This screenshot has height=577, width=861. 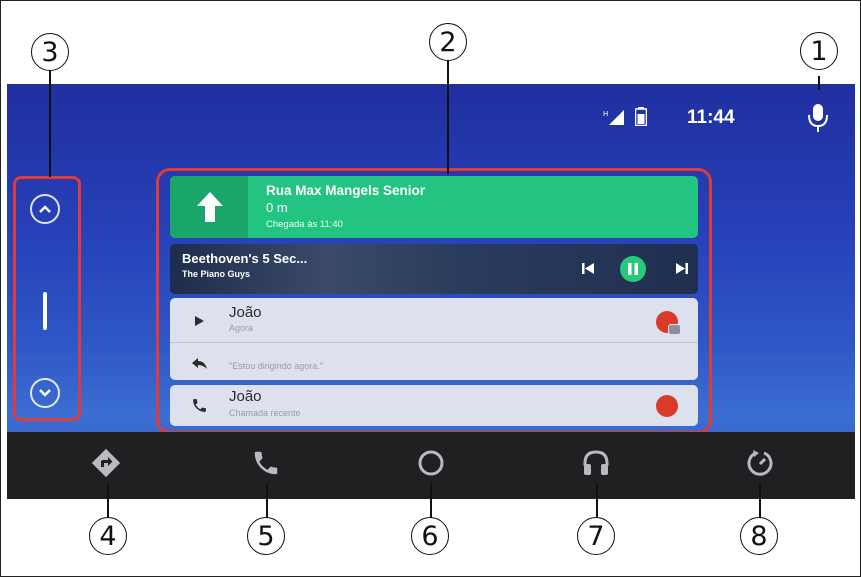 What do you see at coordinates (277, 207) in the screenshot?
I see `nav-distance: 0 m` at bounding box center [277, 207].